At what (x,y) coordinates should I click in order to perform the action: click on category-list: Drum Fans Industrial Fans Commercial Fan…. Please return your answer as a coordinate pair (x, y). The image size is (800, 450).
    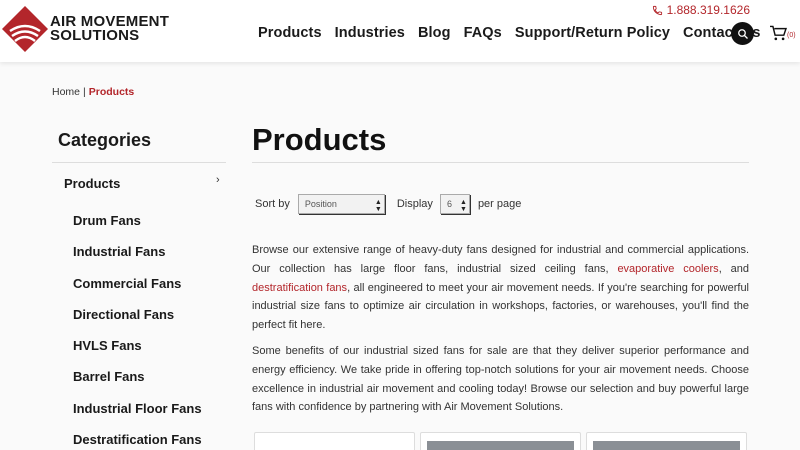
    Looking at the image, I should click on (137, 331).